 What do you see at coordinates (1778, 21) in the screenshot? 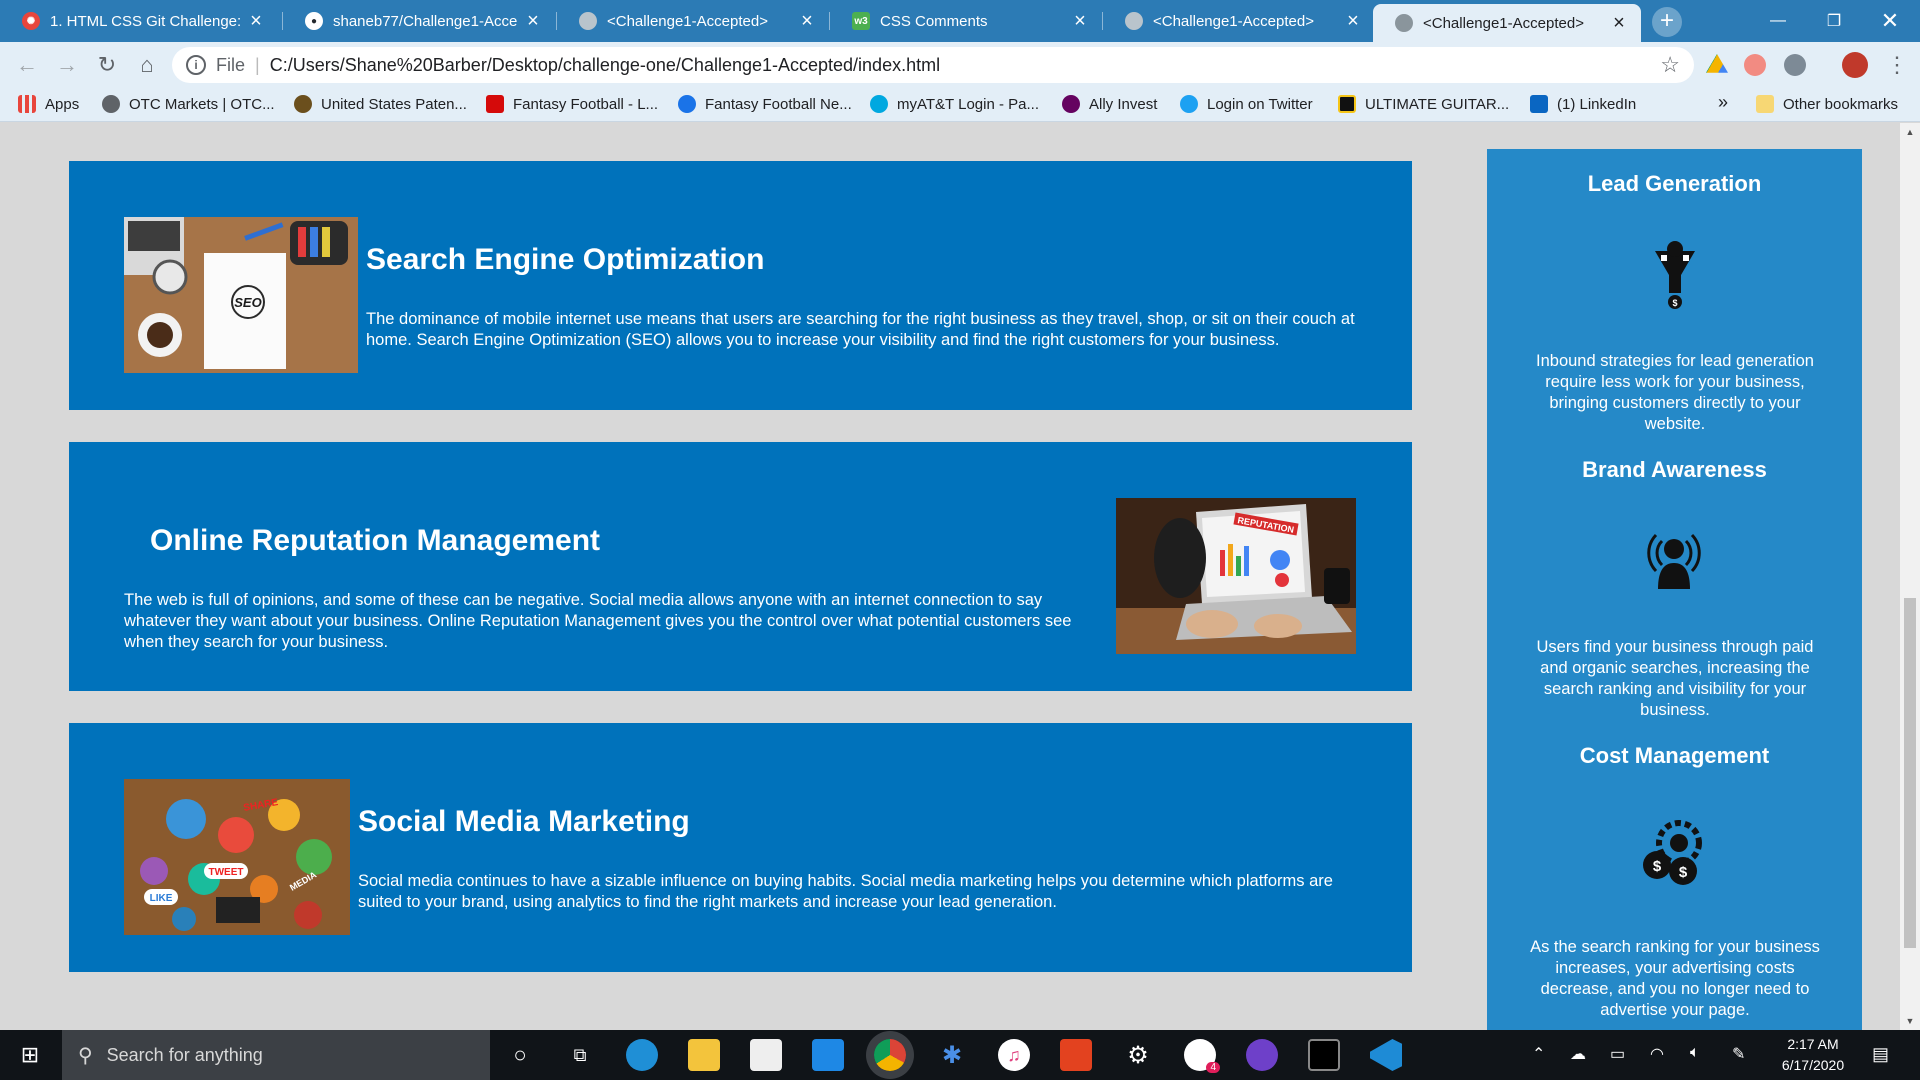
I see `minimize-button: ―` at bounding box center [1778, 21].